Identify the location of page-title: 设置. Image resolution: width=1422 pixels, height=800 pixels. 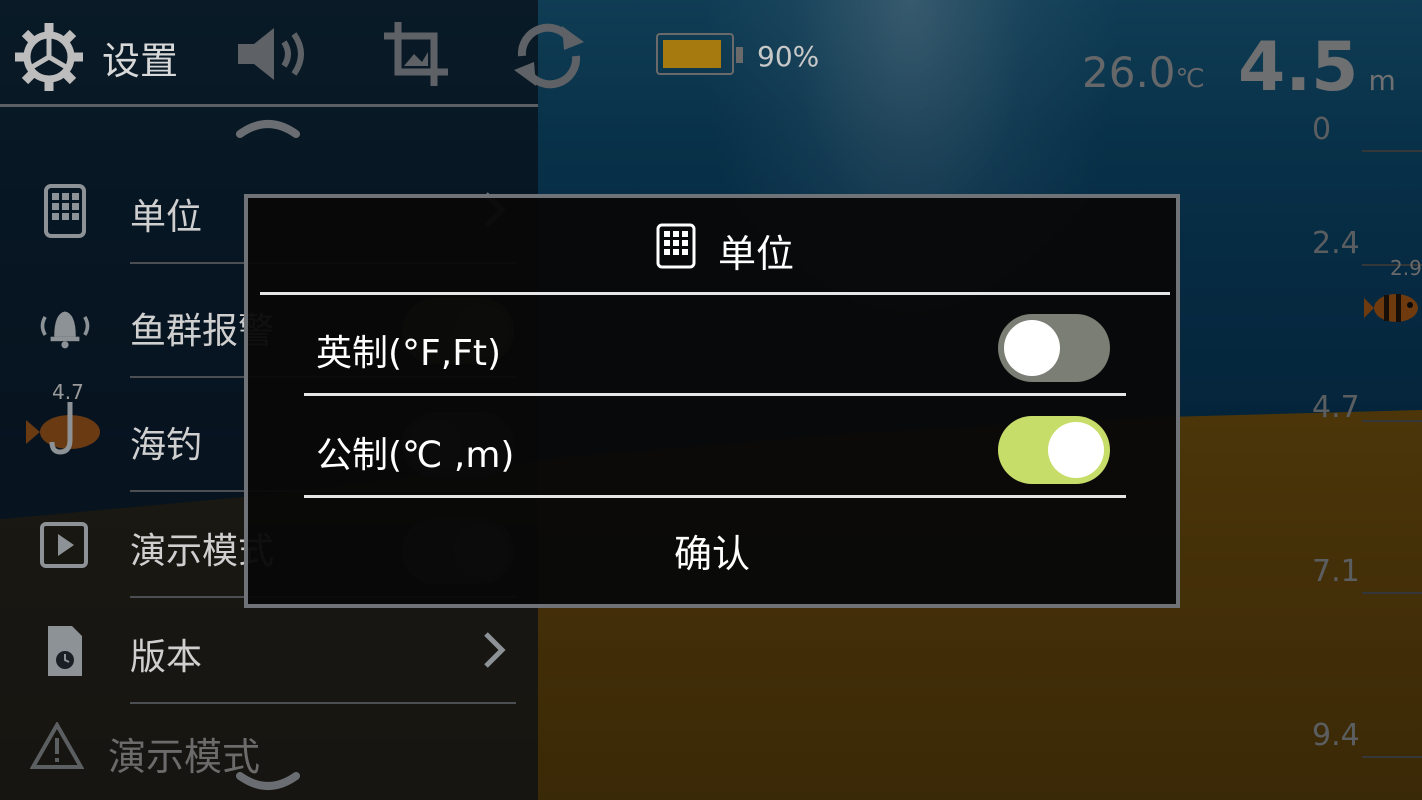
(140, 61).